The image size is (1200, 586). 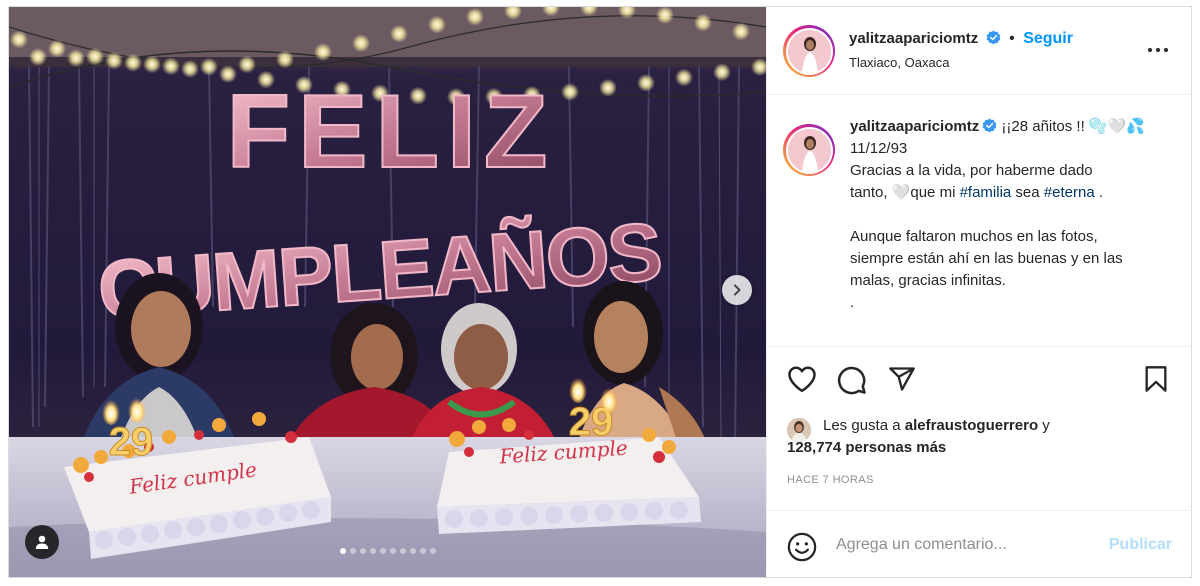 I want to click on caption-line: siempre están ahí en las buenas y en las, so click(x=986, y=258).